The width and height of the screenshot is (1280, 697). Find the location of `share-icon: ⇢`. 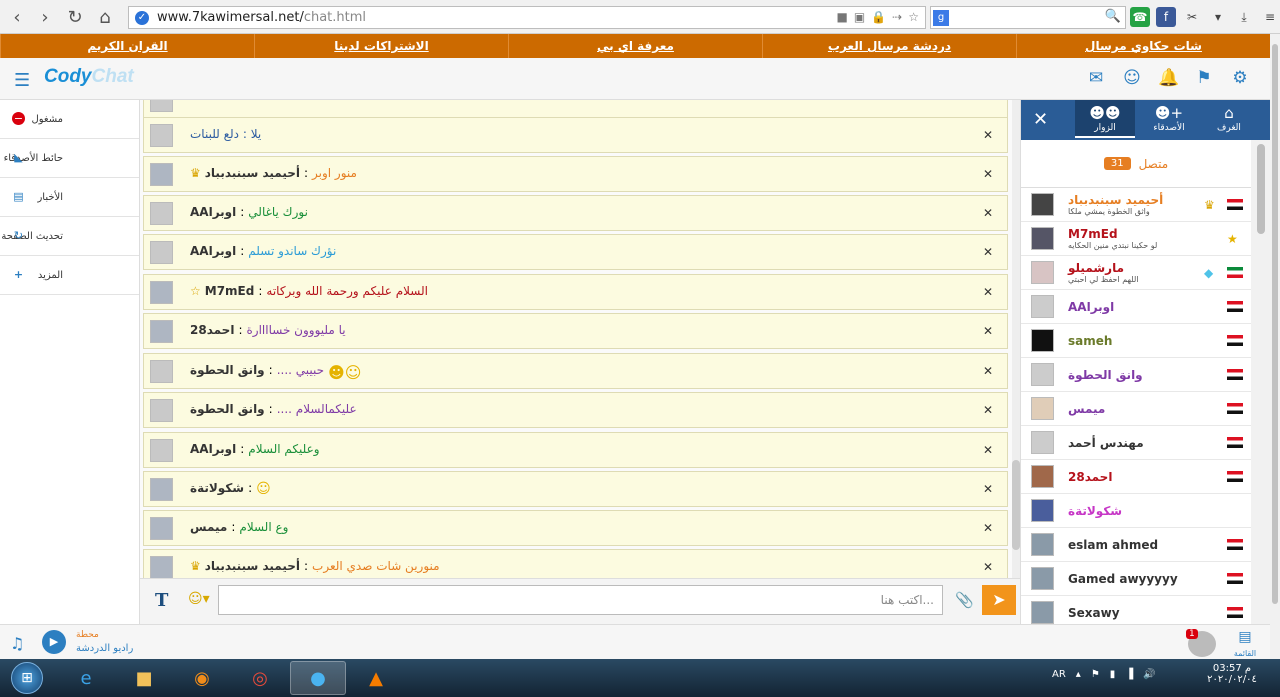

share-icon: ⇢ is located at coordinates (897, 17).